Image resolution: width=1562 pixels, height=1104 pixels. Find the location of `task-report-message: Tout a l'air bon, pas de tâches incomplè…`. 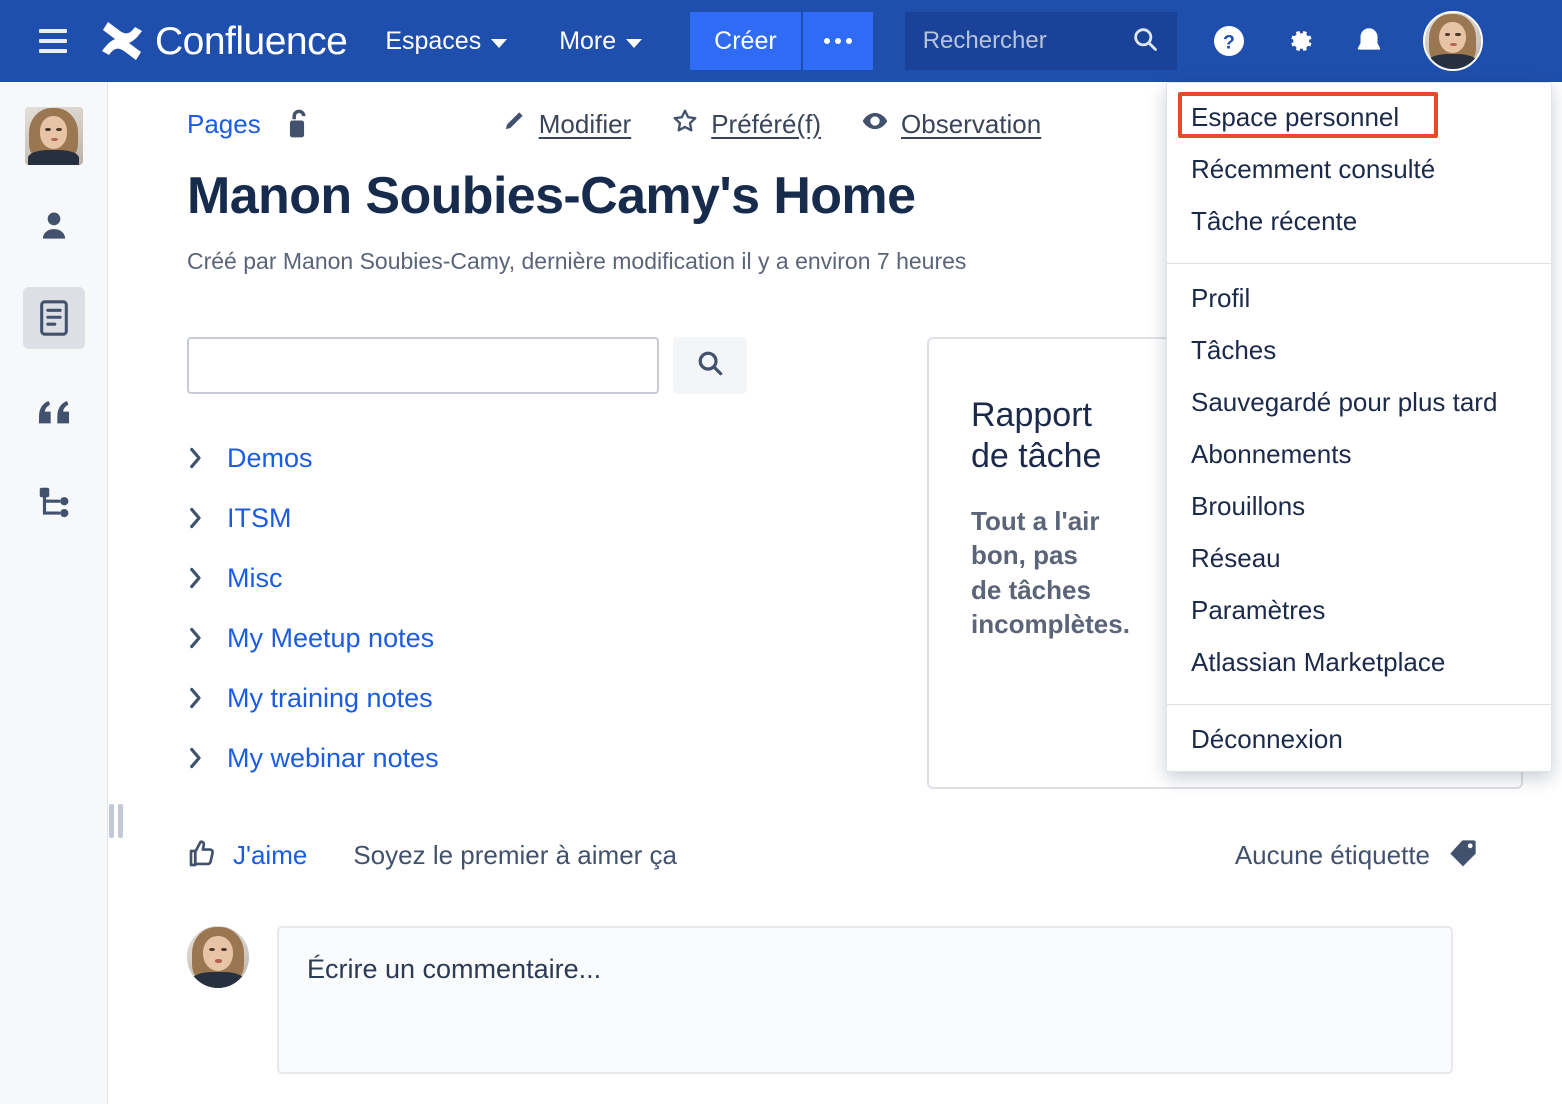

task-report-message: Tout a l'air bon, pas de tâches incomplè… is located at coordinates (1050, 572).